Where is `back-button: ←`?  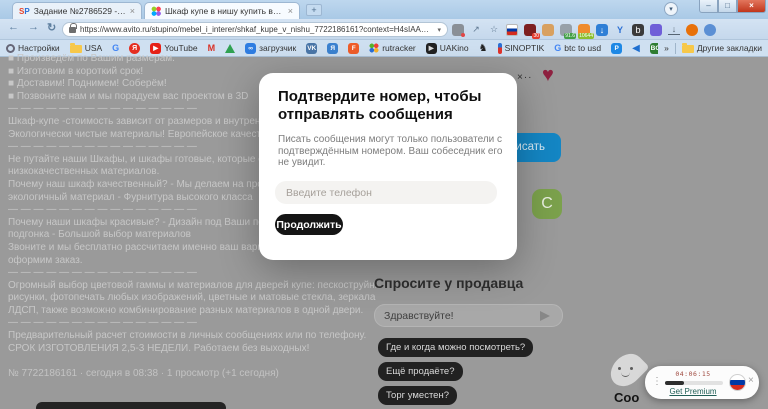
back-button: ← is located at coordinates (13, 27).